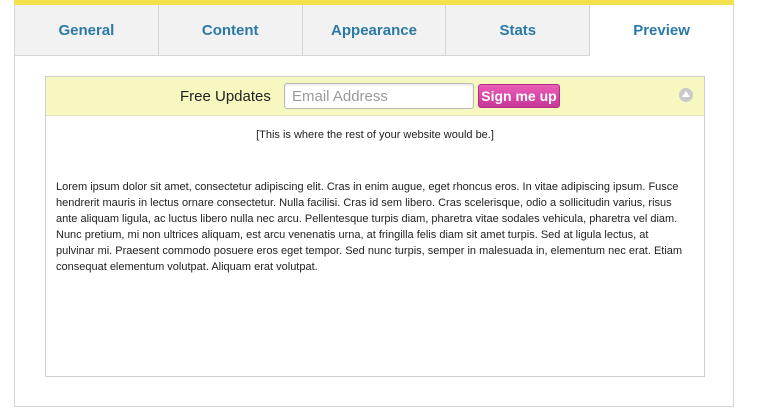 The width and height of the screenshot is (761, 419). What do you see at coordinates (379, 96) in the screenshot?
I see `email-field` at bounding box center [379, 96].